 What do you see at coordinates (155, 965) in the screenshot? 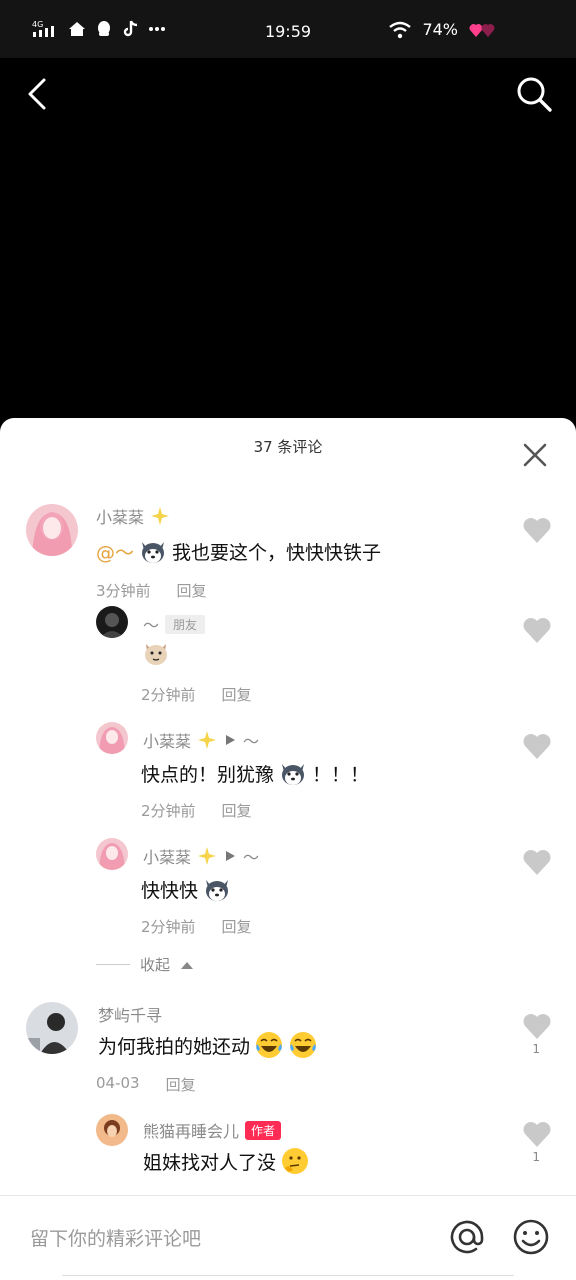
I see `collapse-label: 收起` at bounding box center [155, 965].